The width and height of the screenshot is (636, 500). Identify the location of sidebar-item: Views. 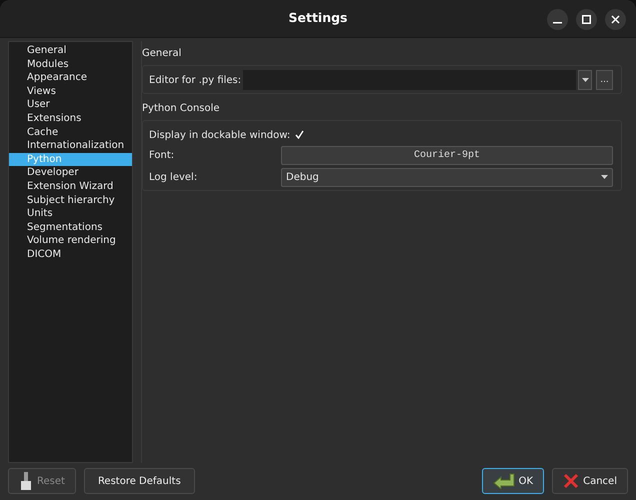
(70, 91).